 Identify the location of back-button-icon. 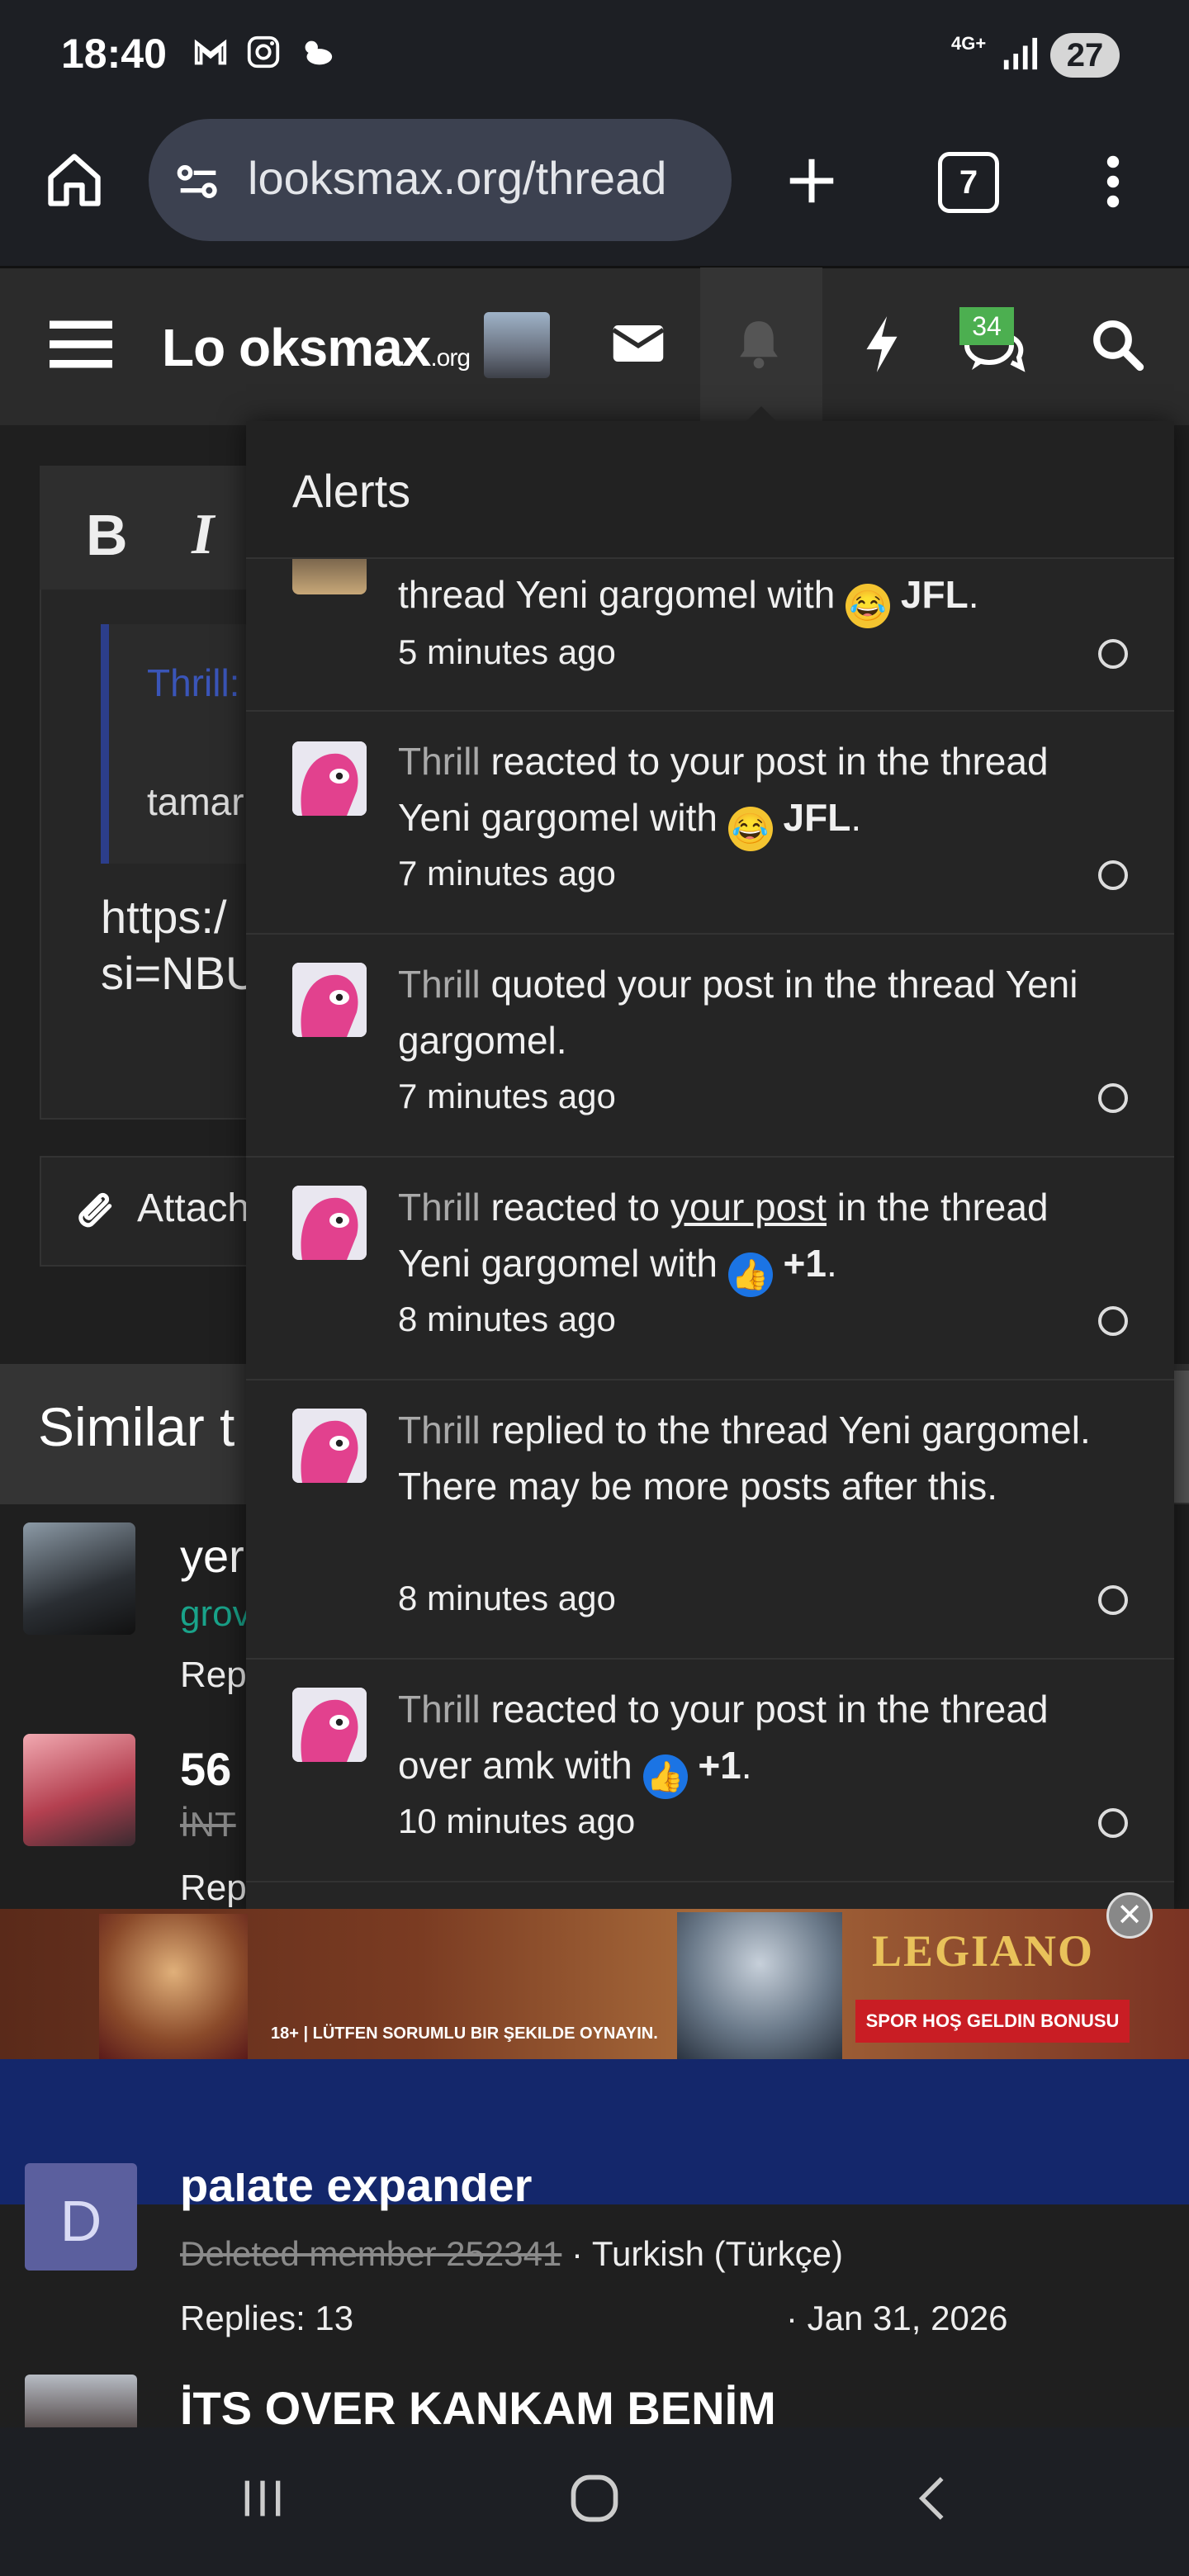
(933, 2500).